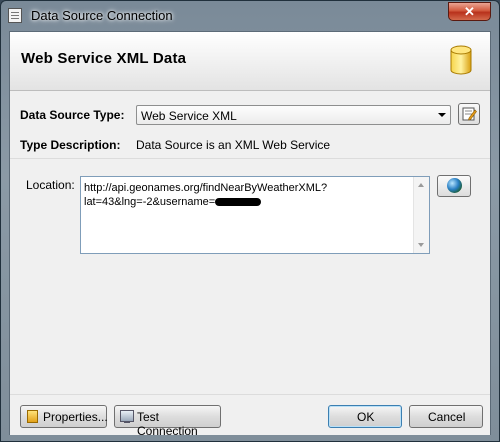 The height and width of the screenshot is (442, 500). What do you see at coordinates (421, 185) in the screenshot?
I see `scroll-up-icon` at bounding box center [421, 185].